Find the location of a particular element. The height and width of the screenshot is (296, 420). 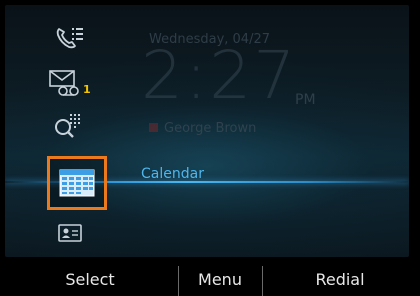

nav-item-contacts is located at coordinates (71, 234).